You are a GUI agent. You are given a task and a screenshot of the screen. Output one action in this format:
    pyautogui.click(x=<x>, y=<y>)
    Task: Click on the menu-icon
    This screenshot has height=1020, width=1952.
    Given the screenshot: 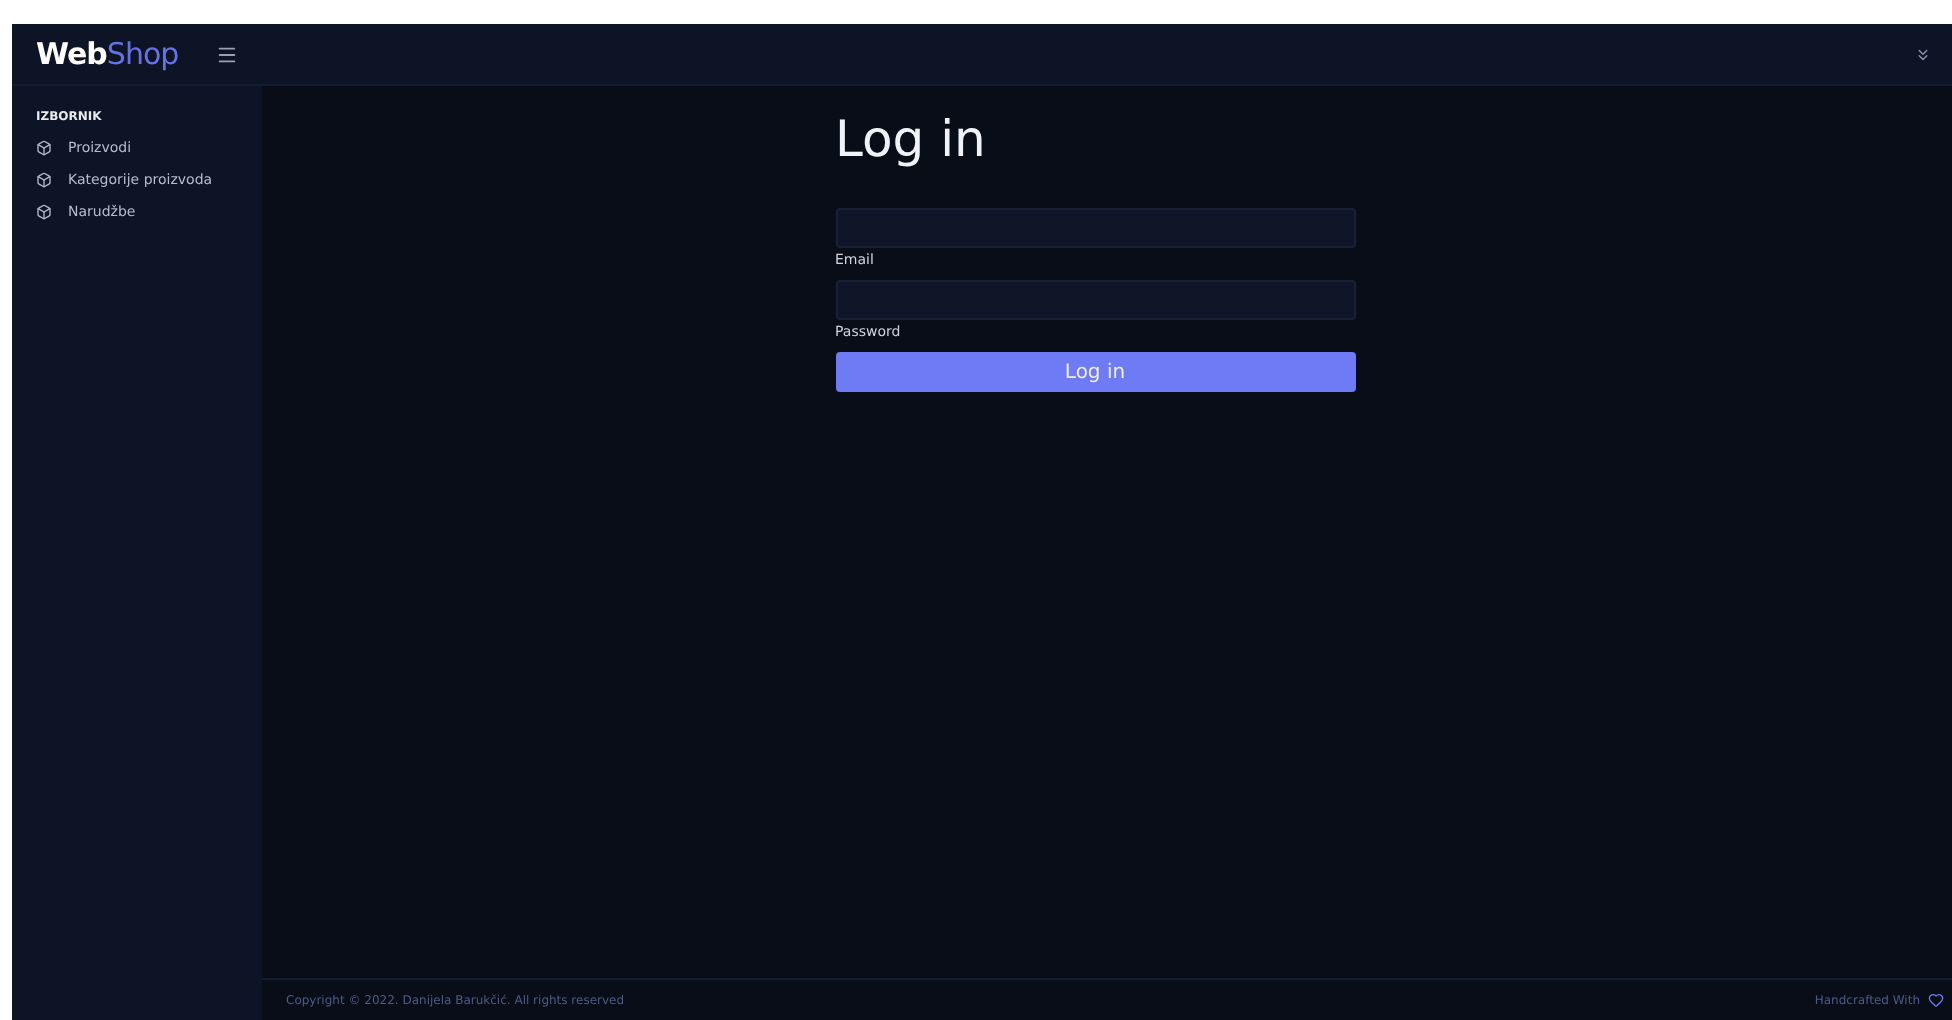 What is the action you would take?
    pyautogui.click(x=227, y=54)
    